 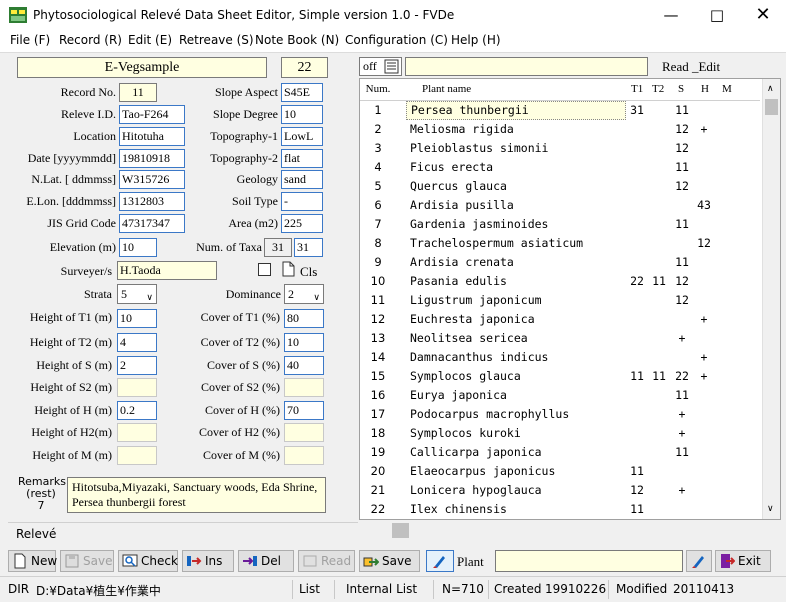 I want to click on menu-edit: Edit (E), so click(x=150, y=40).